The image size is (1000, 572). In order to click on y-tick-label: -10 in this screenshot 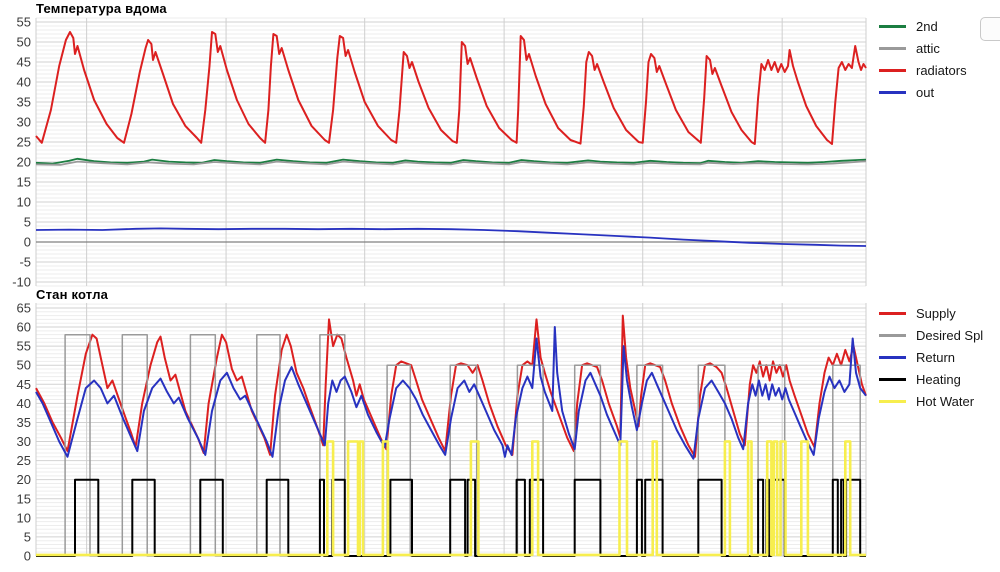, I will do `click(21, 282)`.